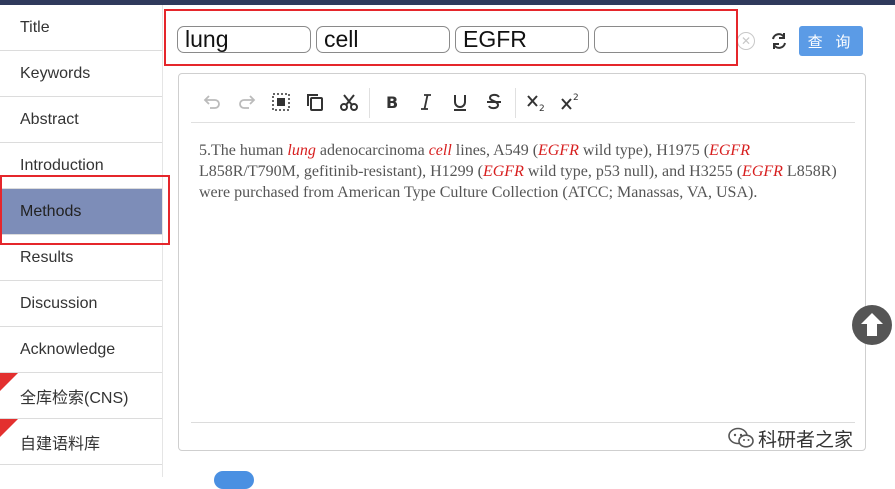  What do you see at coordinates (426, 102) in the screenshot?
I see `italic-icon` at bounding box center [426, 102].